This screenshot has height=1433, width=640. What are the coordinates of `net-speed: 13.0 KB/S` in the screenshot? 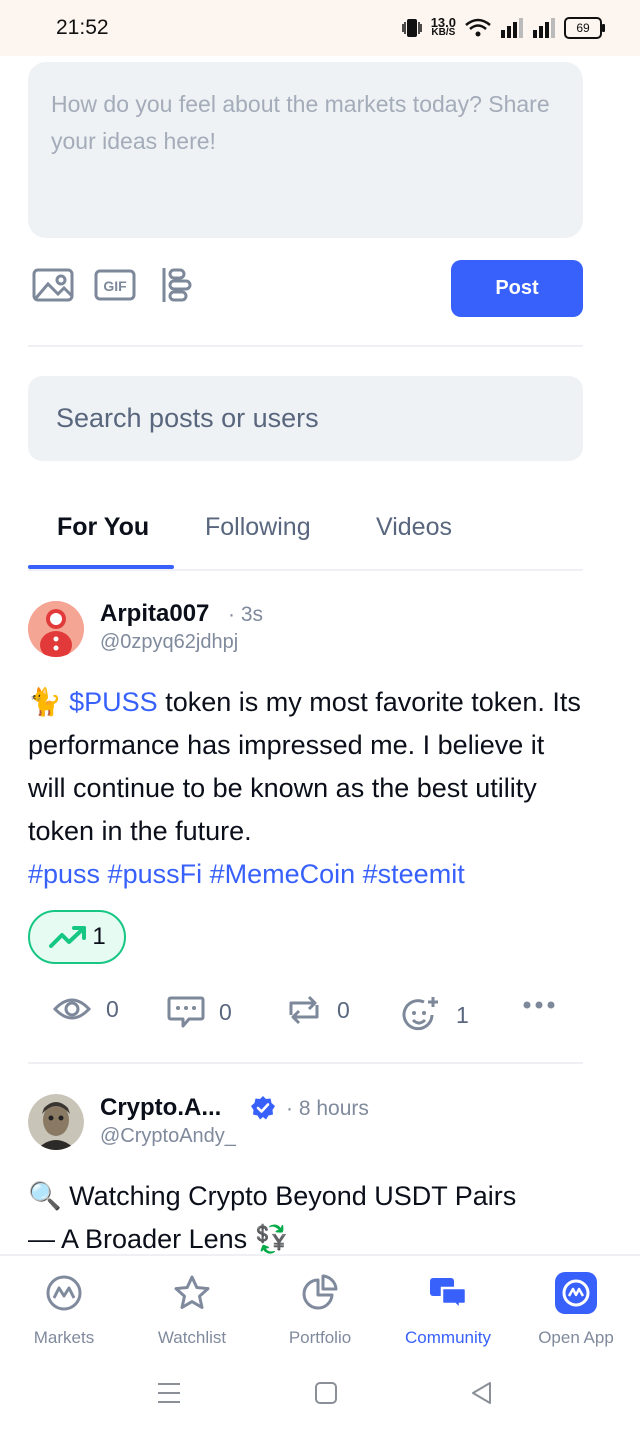 It's located at (443, 26).